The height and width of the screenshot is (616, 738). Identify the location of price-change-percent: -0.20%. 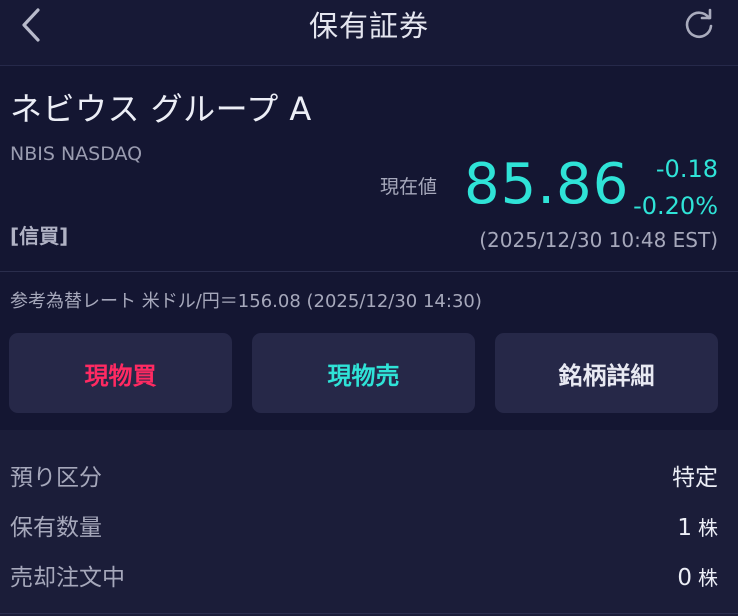
(675, 206).